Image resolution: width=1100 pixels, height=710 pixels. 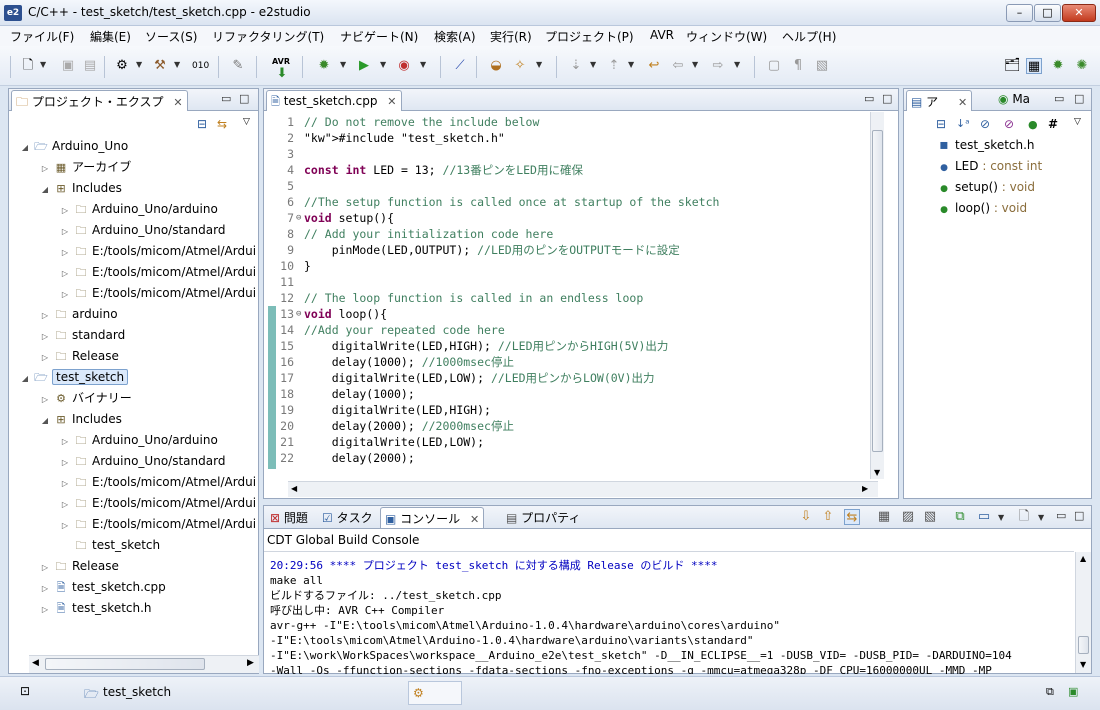 I want to click on run-icon: ▶, so click(x=364, y=66).